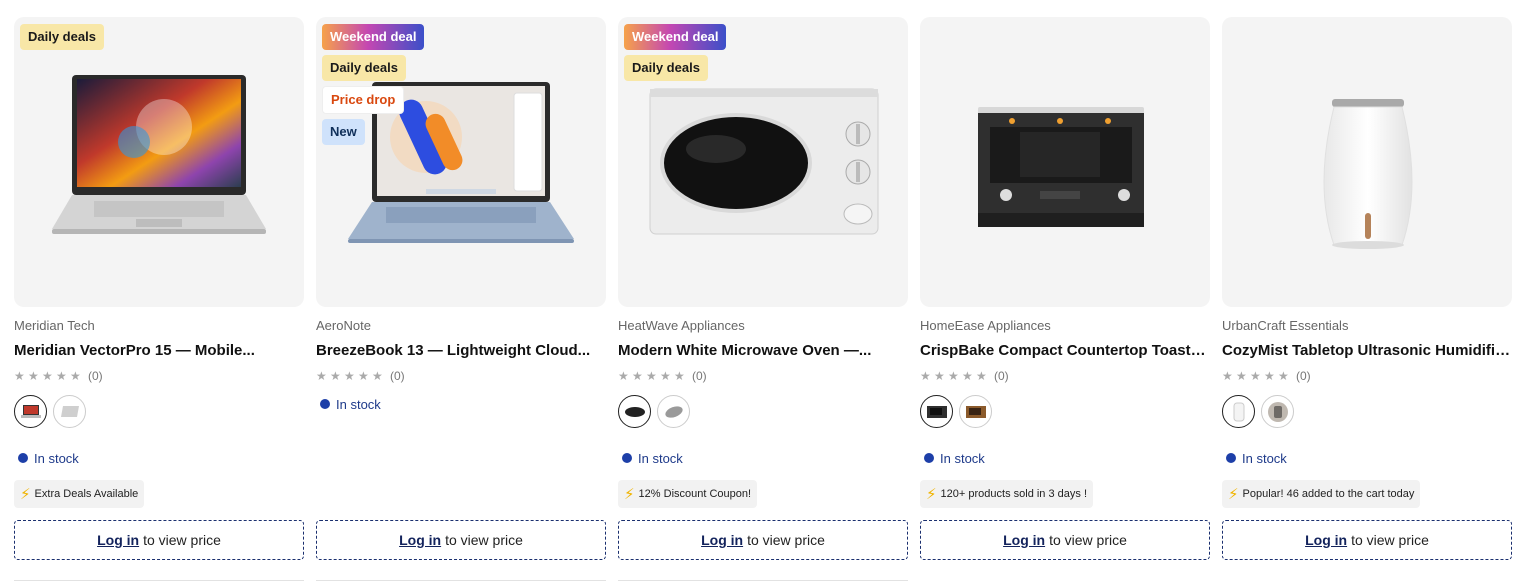 The image size is (1521, 583). What do you see at coordinates (86, 494) in the screenshot?
I see `promo-label: Extra Deals Available` at bounding box center [86, 494].